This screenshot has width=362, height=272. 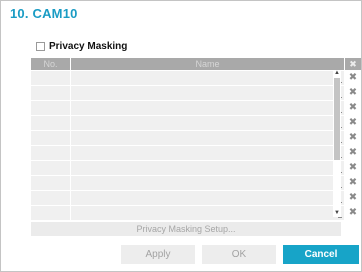 What do you see at coordinates (207, 64) in the screenshot?
I see `column-header-name: Name` at bounding box center [207, 64].